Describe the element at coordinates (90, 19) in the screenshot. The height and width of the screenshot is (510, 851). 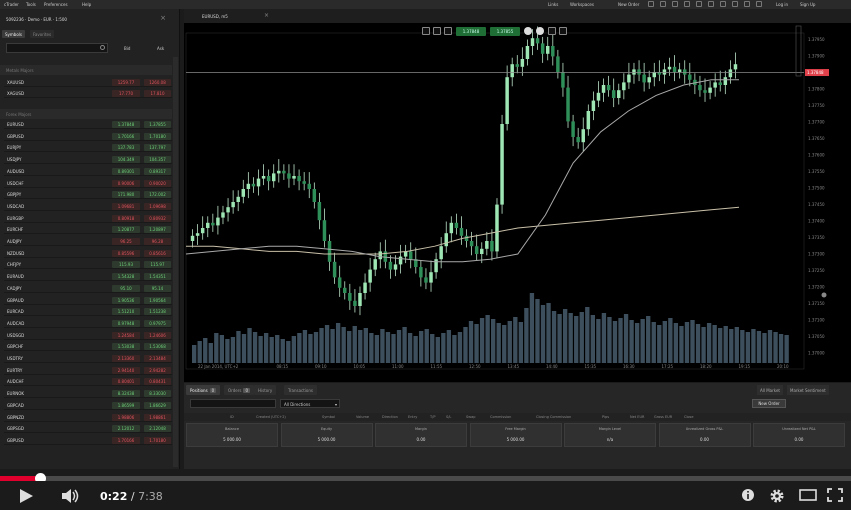
I see `account-bar: 5092236 · Demo · EUR · 1:500 ×` at that location.